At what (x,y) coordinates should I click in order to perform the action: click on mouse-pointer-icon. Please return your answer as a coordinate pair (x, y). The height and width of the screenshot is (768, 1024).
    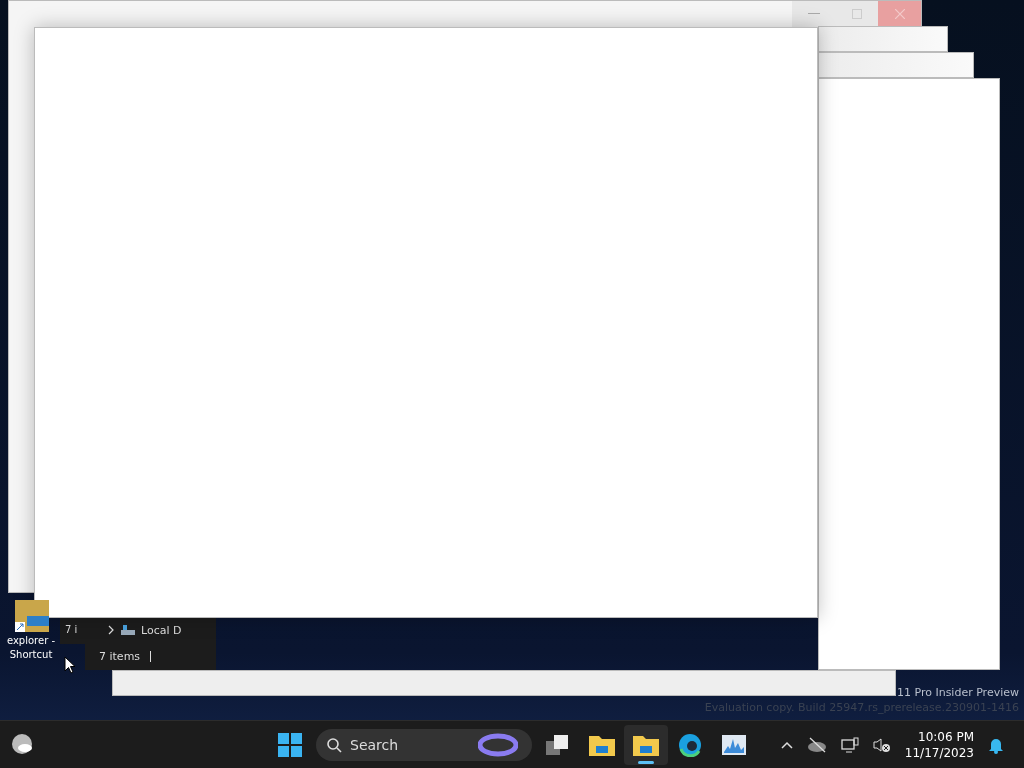
    Looking at the image, I should click on (70, 665).